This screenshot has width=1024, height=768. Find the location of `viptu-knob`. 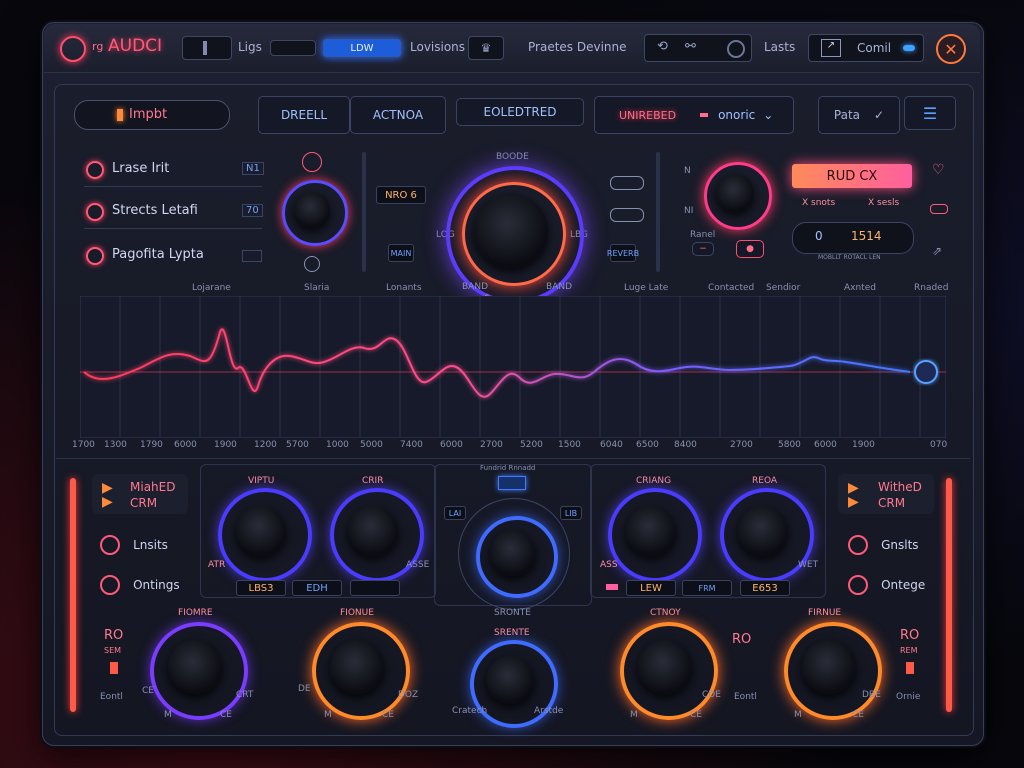

viptu-knob is located at coordinates (261, 531).